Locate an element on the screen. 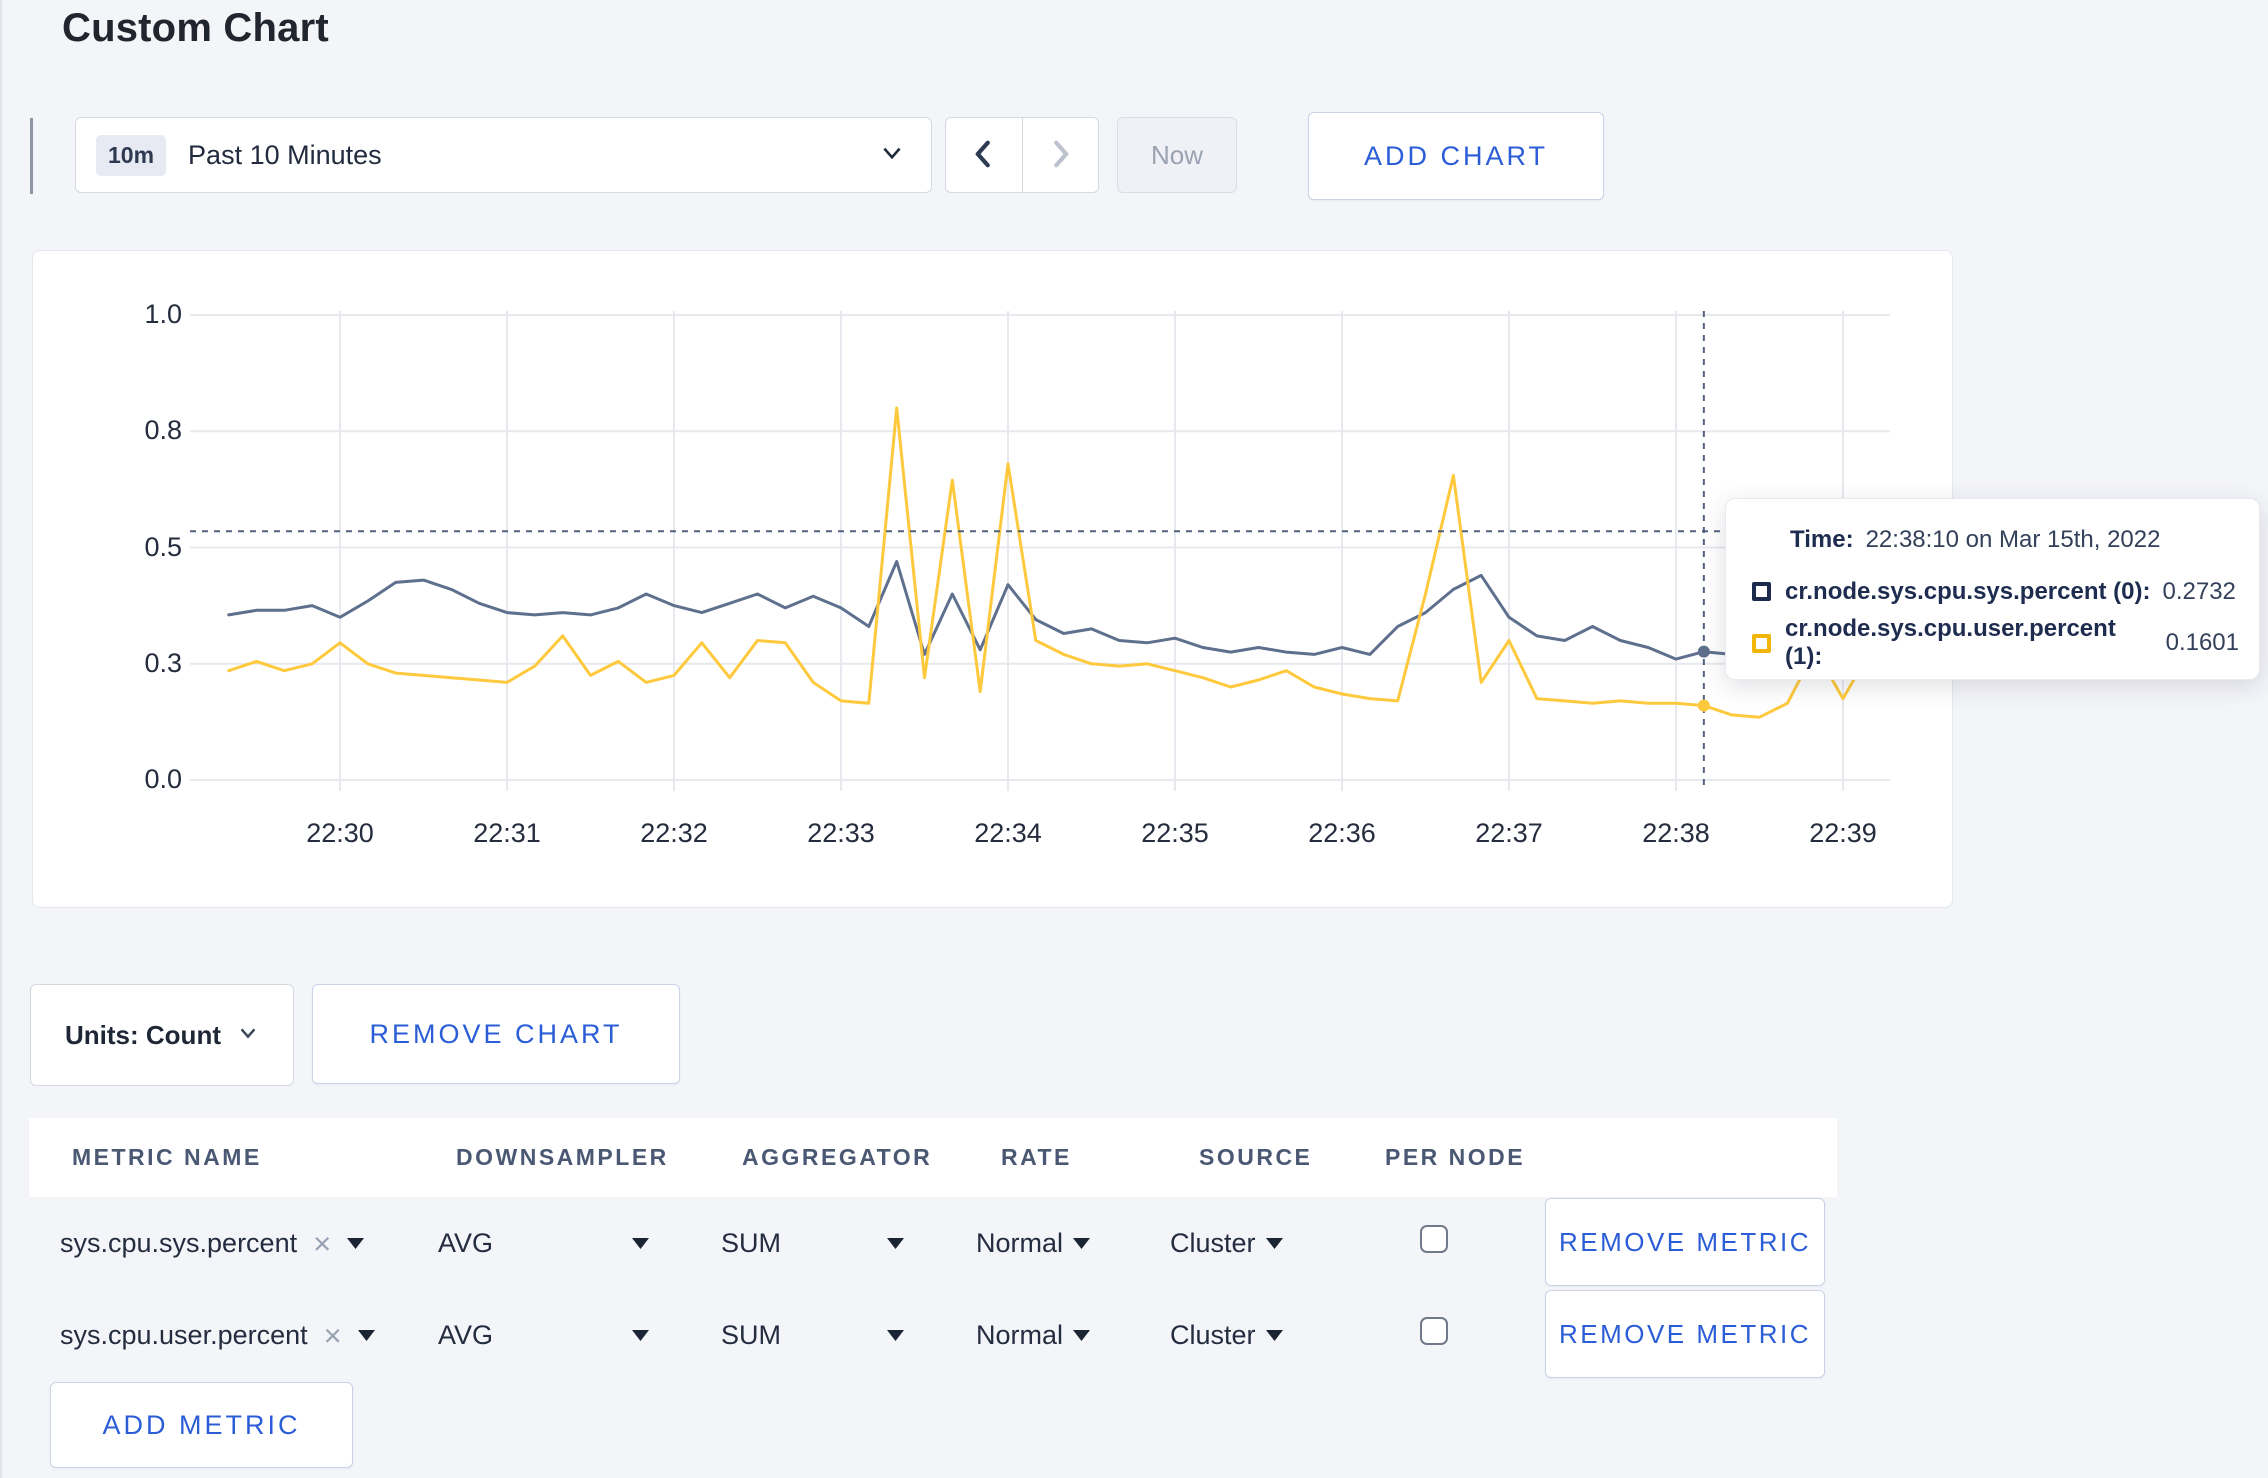 This screenshot has height=1478, width=2268. x-tick-label: 22:30 is located at coordinates (340, 833).